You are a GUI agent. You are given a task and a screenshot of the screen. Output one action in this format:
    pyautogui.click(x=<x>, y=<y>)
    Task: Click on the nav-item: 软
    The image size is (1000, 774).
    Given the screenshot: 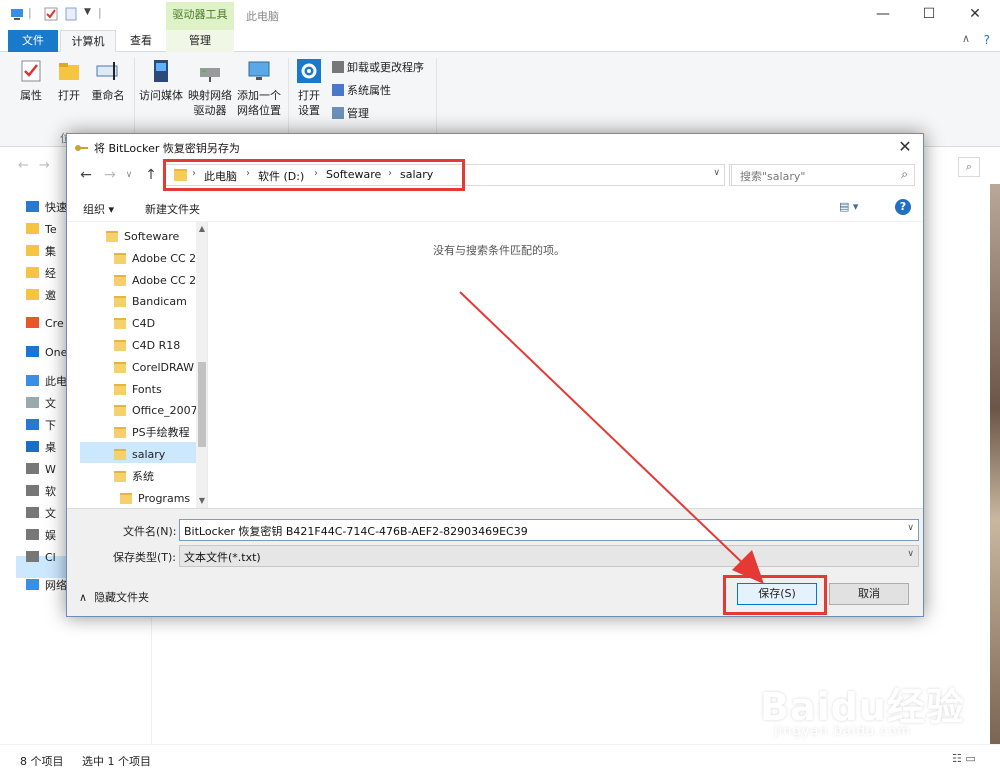 What is the action you would take?
    pyautogui.click(x=41, y=492)
    